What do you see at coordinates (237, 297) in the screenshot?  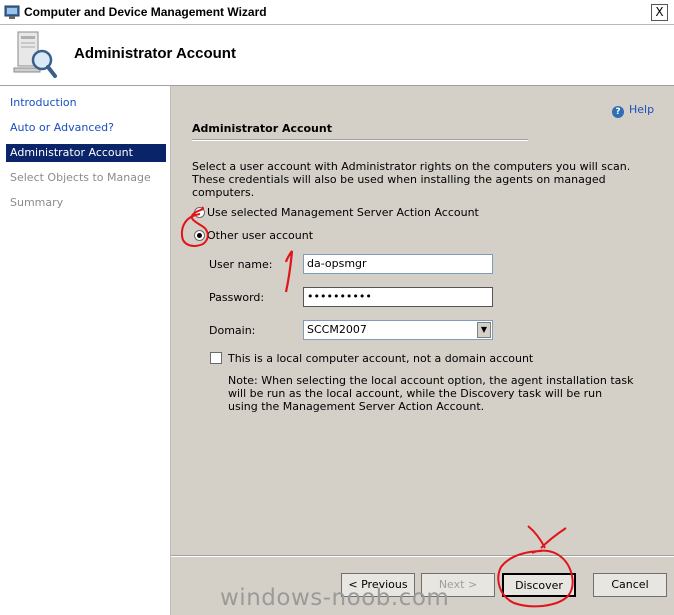 I see `password-label: Password:` at bounding box center [237, 297].